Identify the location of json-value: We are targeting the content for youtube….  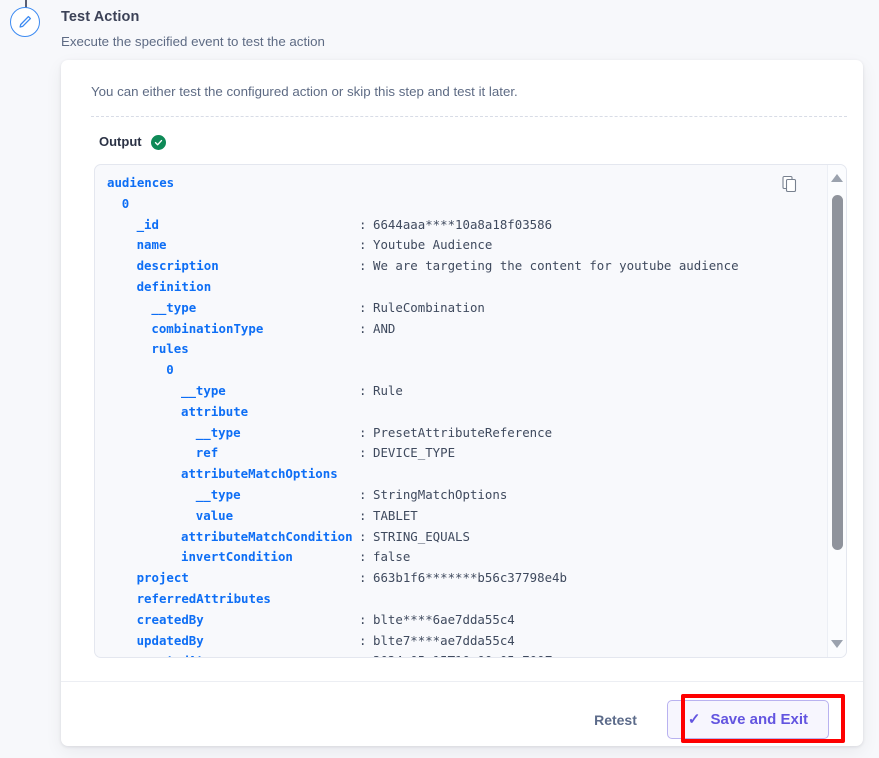
(556, 266).